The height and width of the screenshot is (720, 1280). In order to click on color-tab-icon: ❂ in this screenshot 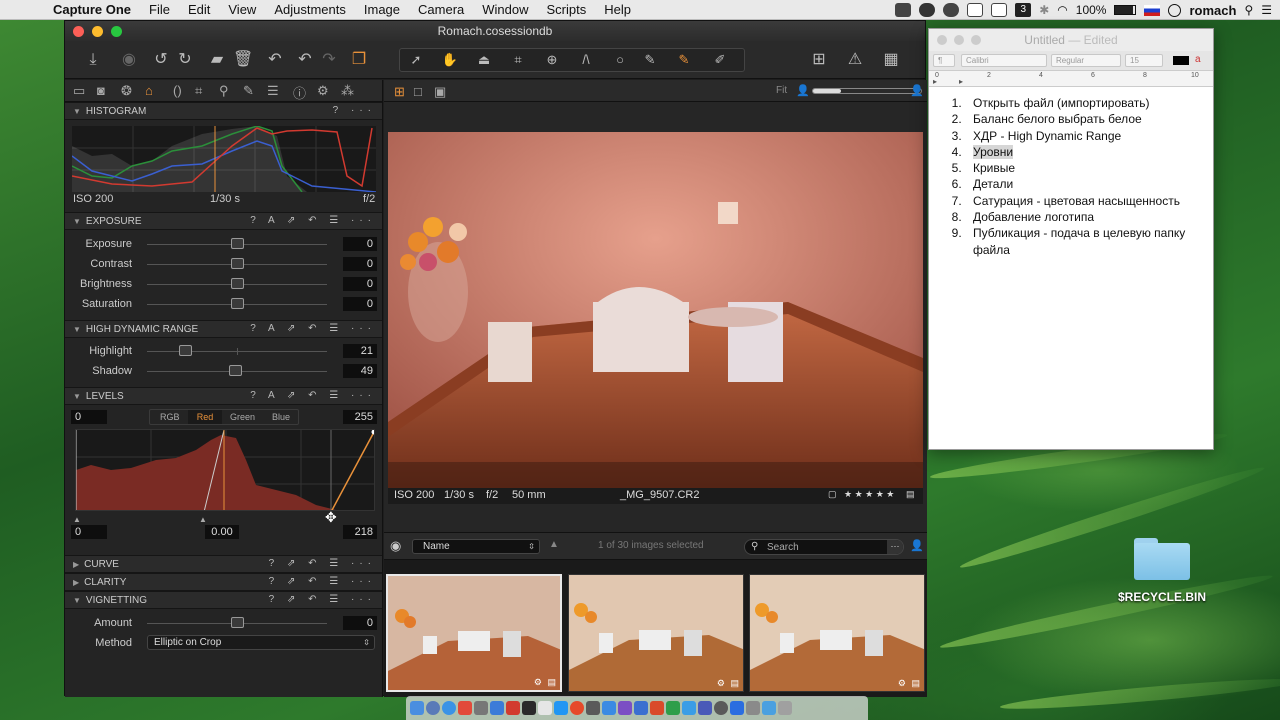, I will do `click(126, 91)`.